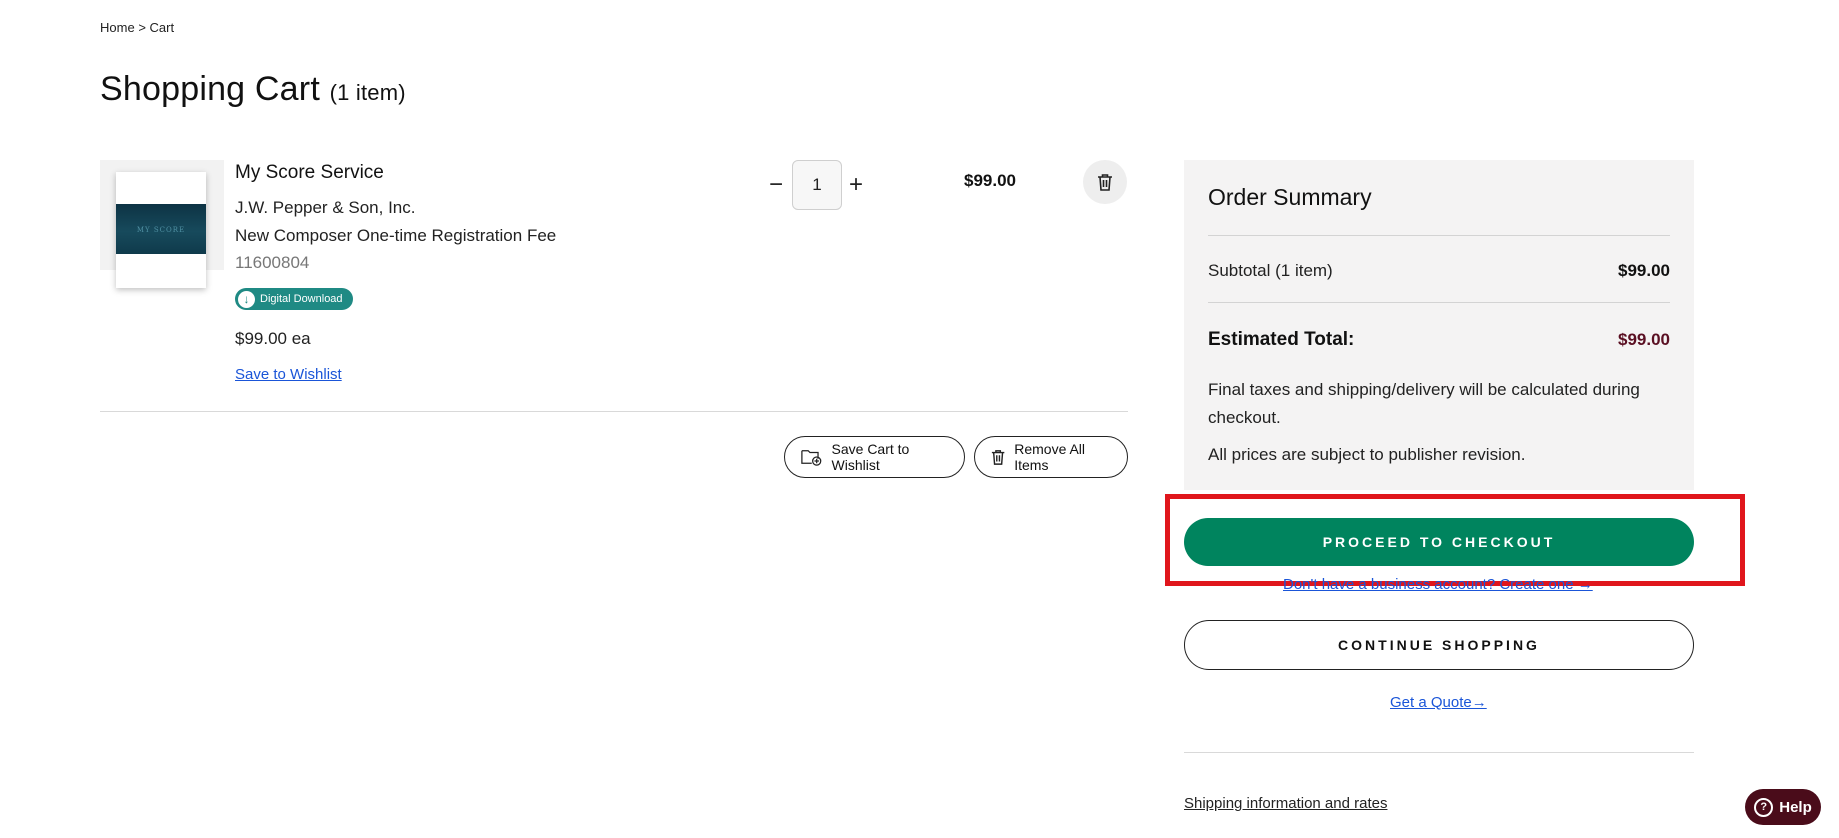  What do you see at coordinates (273, 338) in the screenshot?
I see `unit-price: $99.00 ea` at bounding box center [273, 338].